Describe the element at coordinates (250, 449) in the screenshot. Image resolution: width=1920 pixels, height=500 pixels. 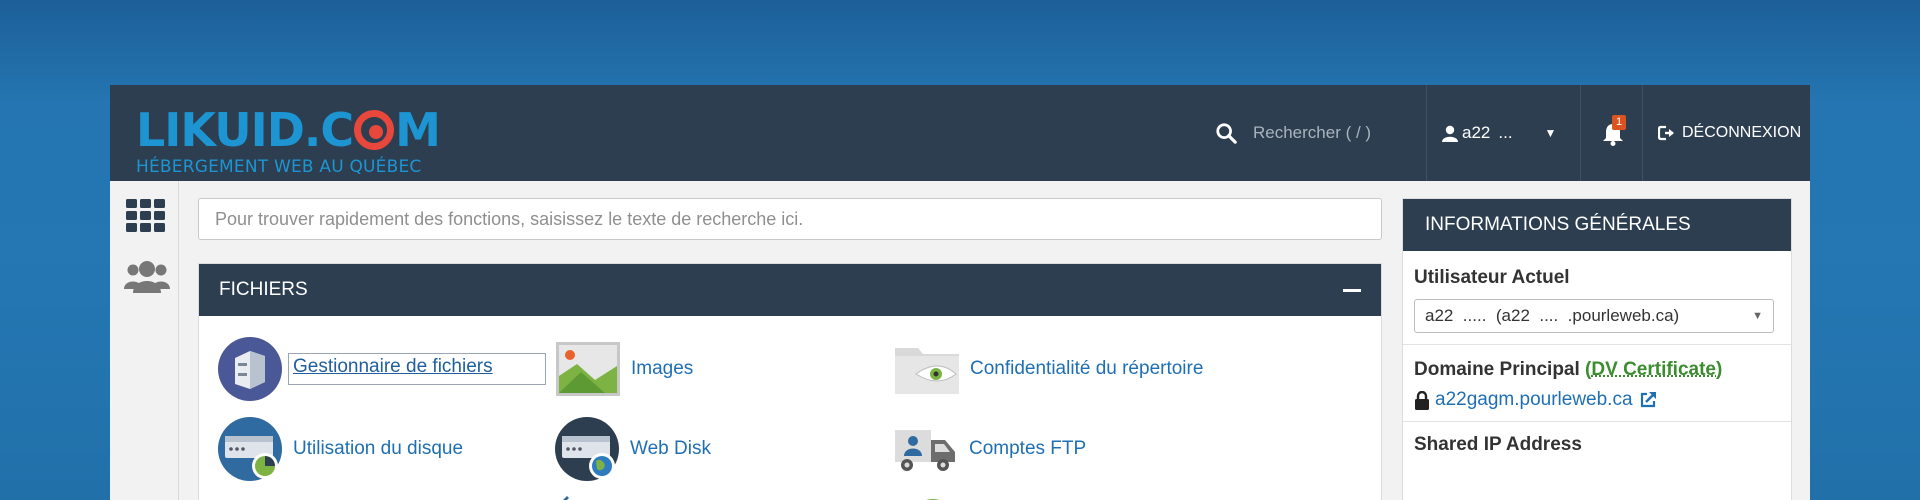
I see `disk-usage-icon` at that location.